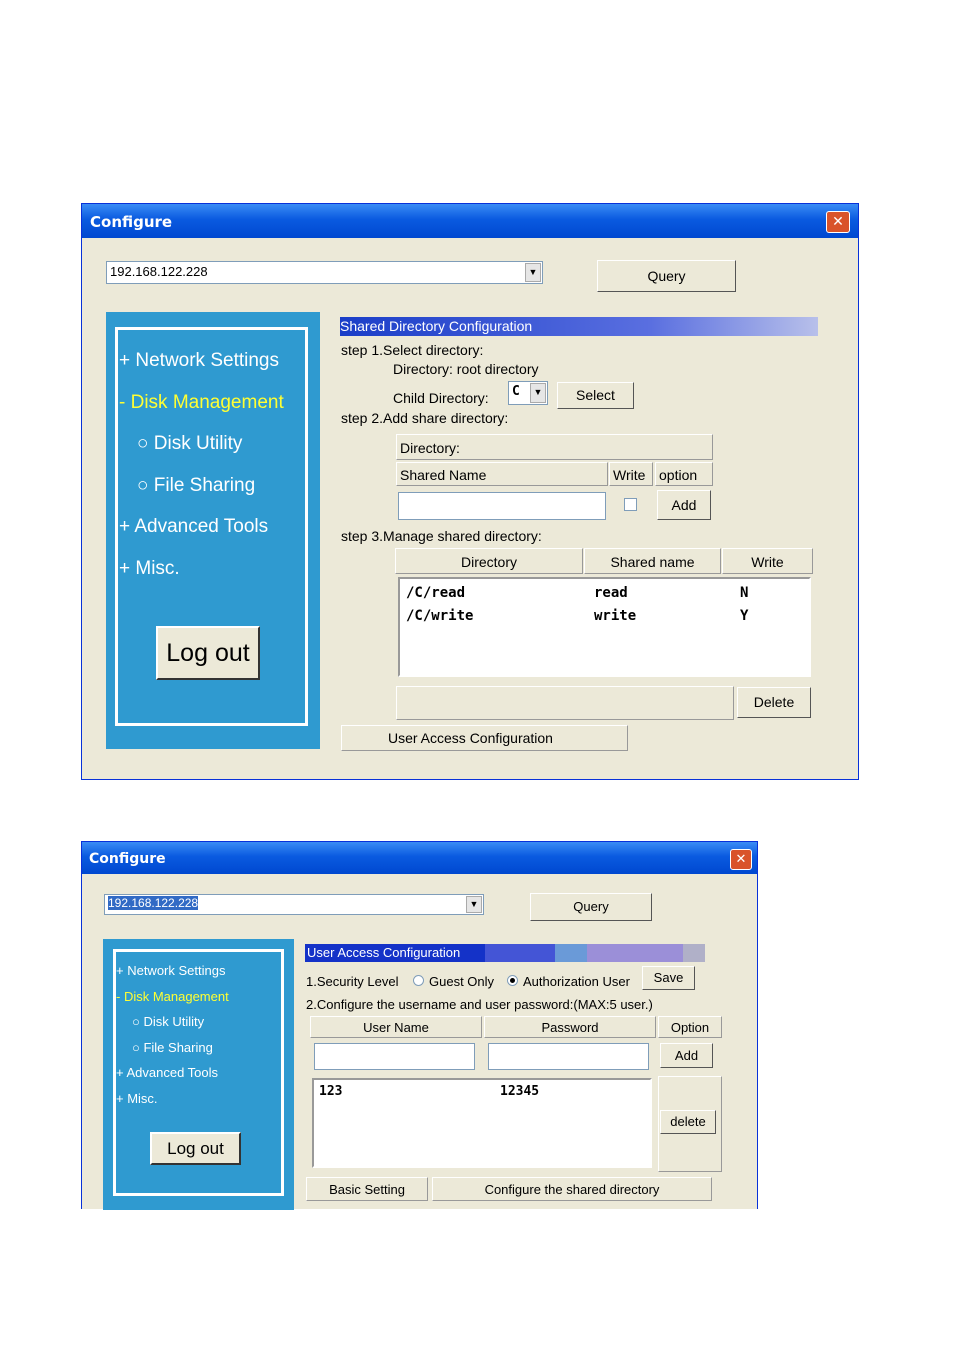  What do you see at coordinates (331, 1091) in the screenshot?
I see `row-user-name: 123` at bounding box center [331, 1091].